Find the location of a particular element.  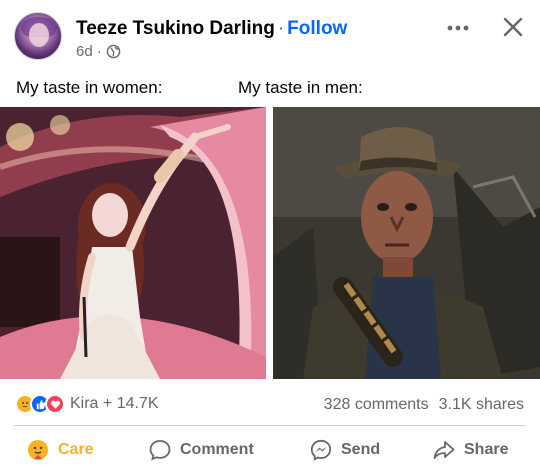

reactions-summary: Kira + 14.7K is located at coordinates (87, 404).